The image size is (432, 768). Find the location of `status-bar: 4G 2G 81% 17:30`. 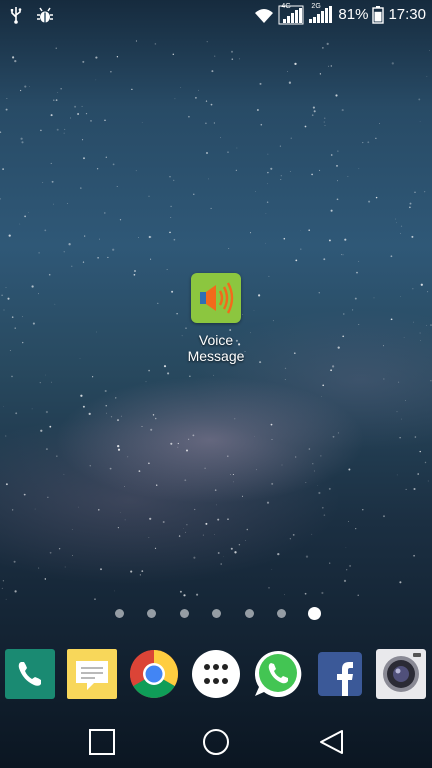

status-bar: 4G 2G 81% 17:30 is located at coordinates (216, 16).